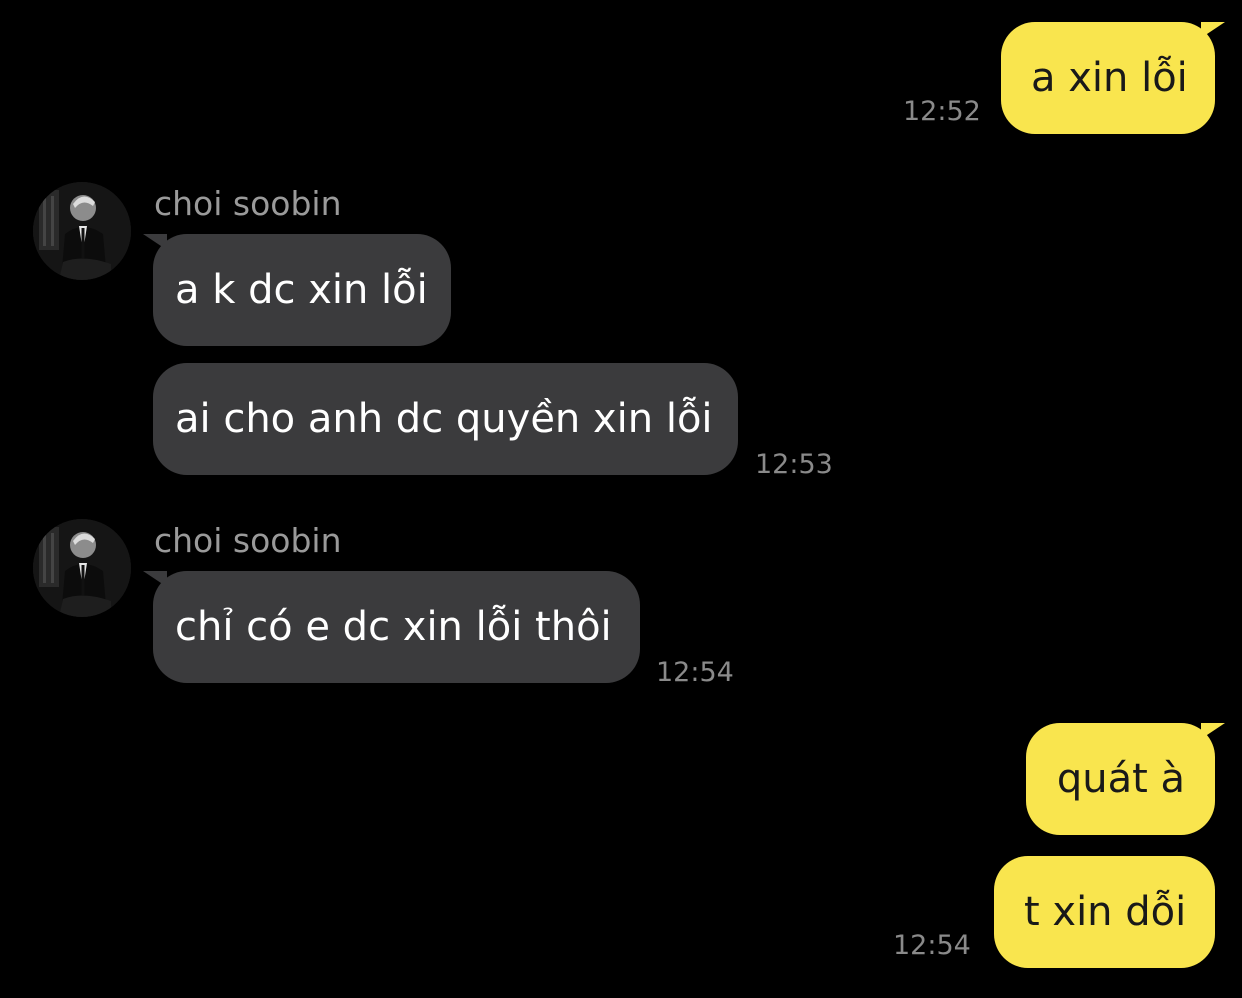 This screenshot has height=998, width=1242. I want to click on incoming-message-bubble: ai cho anh dc quyền xin lỗi, so click(445, 419).